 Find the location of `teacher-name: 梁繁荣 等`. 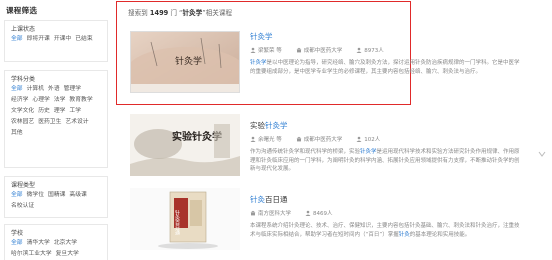

teacher-name: 梁繁荣 等 is located at coordinates (270, 51).